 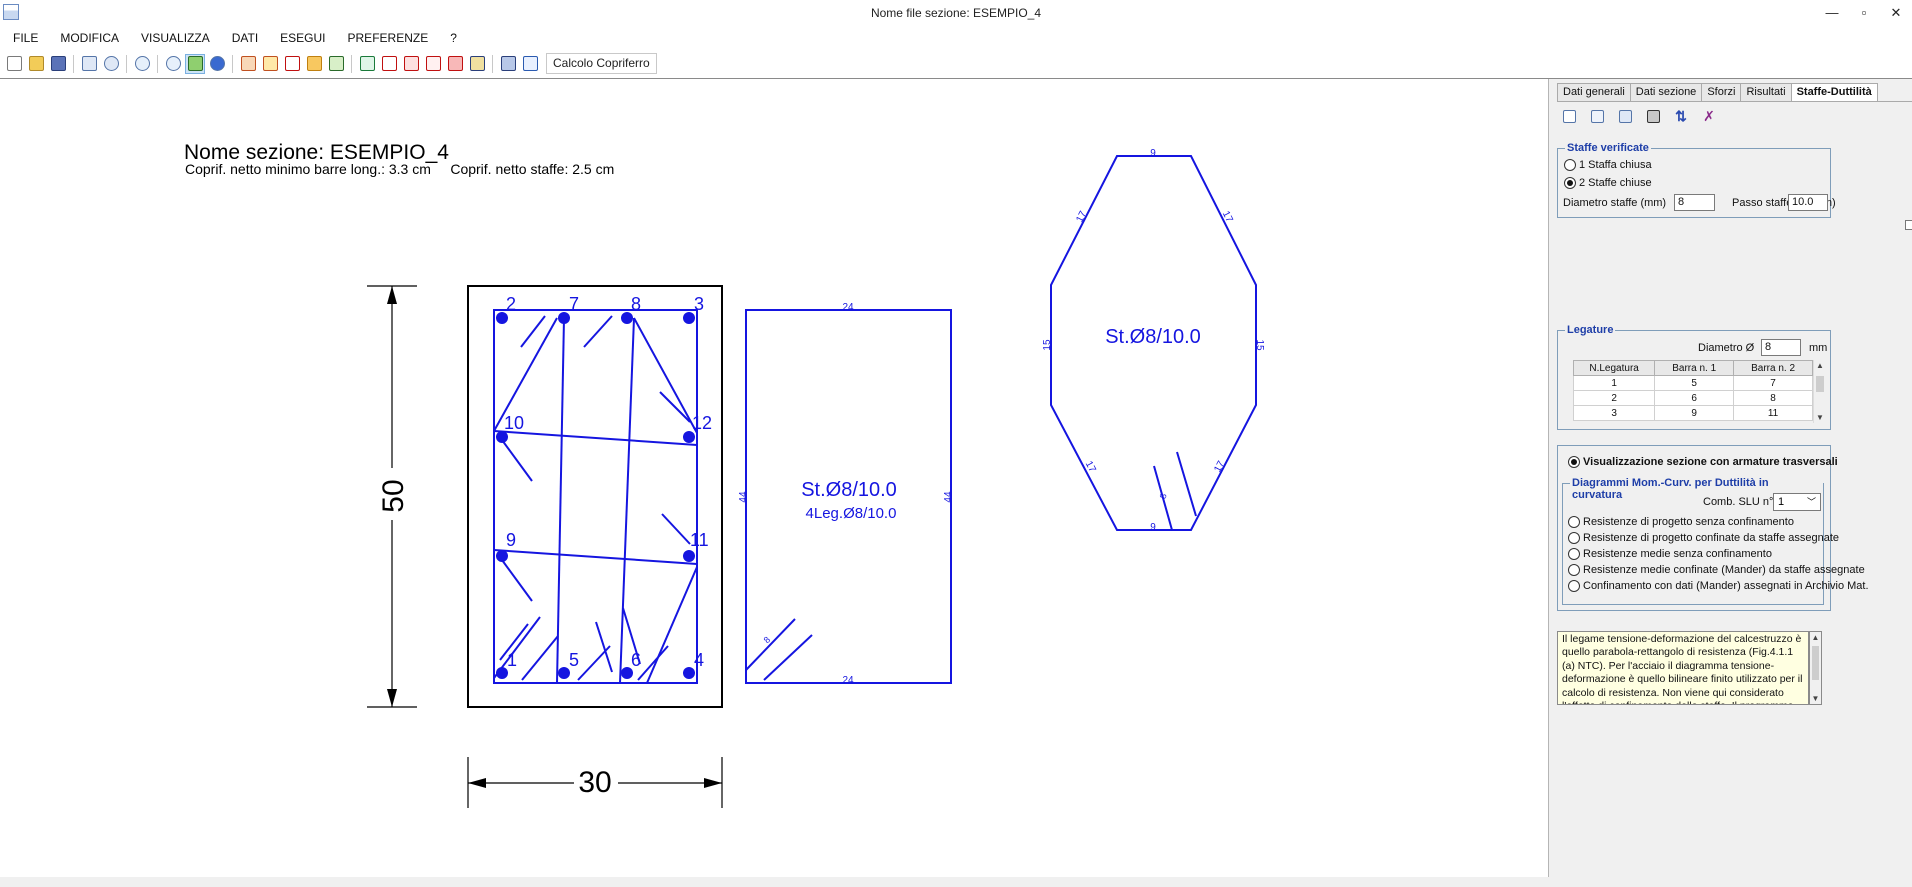 I want to click on table-row: 3 9 11, so click(x=1692, y=413).